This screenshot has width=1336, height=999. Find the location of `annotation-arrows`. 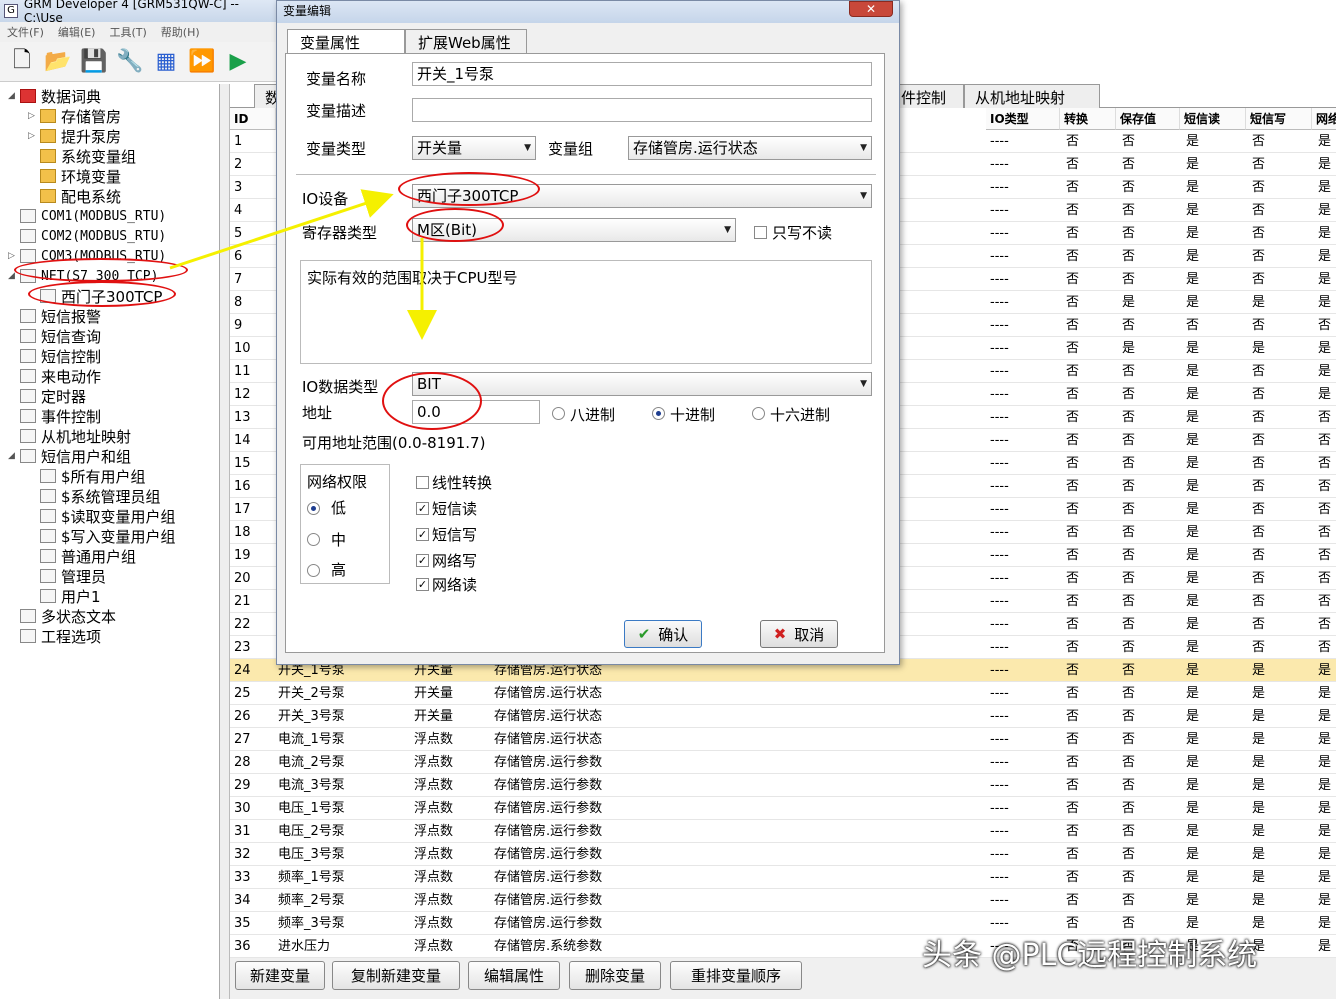

annotation-arrows is located at coordinates (303, 264).